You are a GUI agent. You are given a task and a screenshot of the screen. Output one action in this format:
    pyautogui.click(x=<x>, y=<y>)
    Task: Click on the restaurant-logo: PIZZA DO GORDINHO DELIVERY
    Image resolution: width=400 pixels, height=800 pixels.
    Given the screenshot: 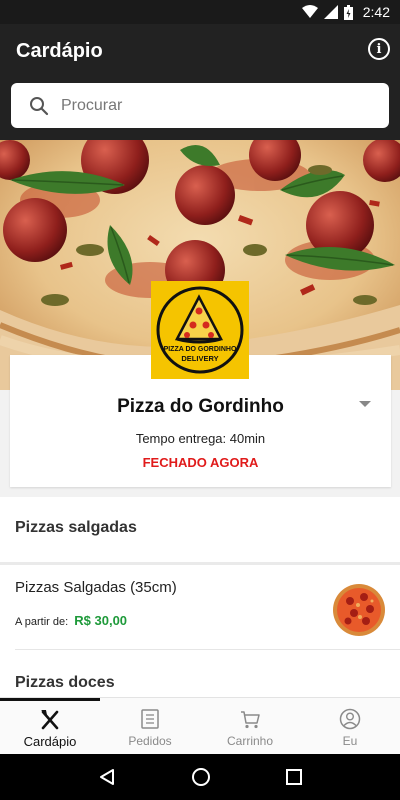 What is the action you would take?
    pyautogui.click(x=200, y=330)
    